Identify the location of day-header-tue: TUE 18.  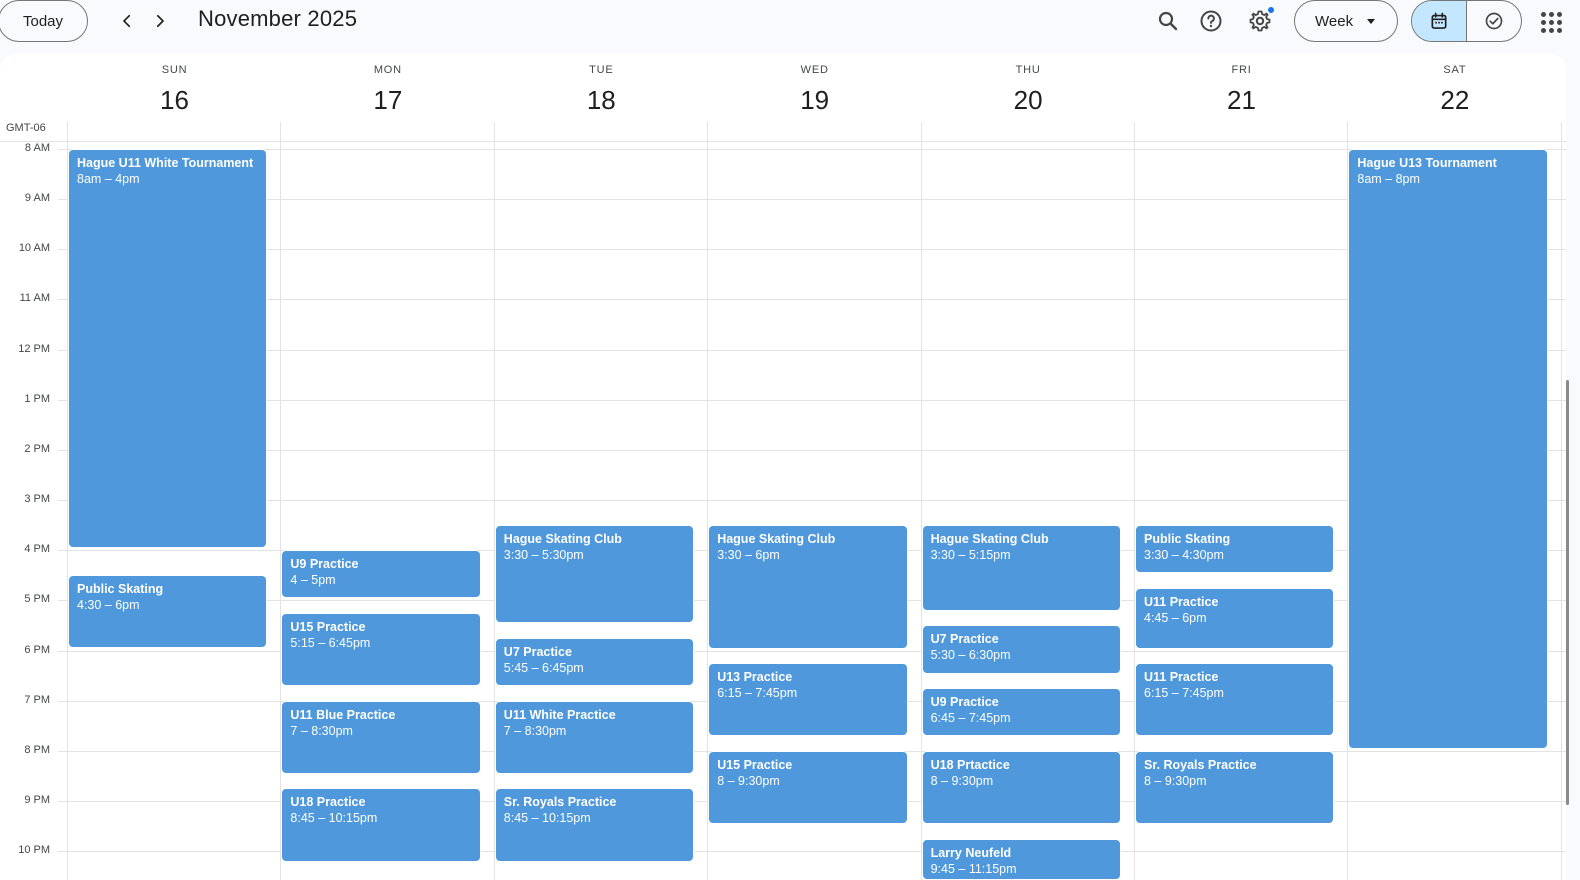
(601, 90).